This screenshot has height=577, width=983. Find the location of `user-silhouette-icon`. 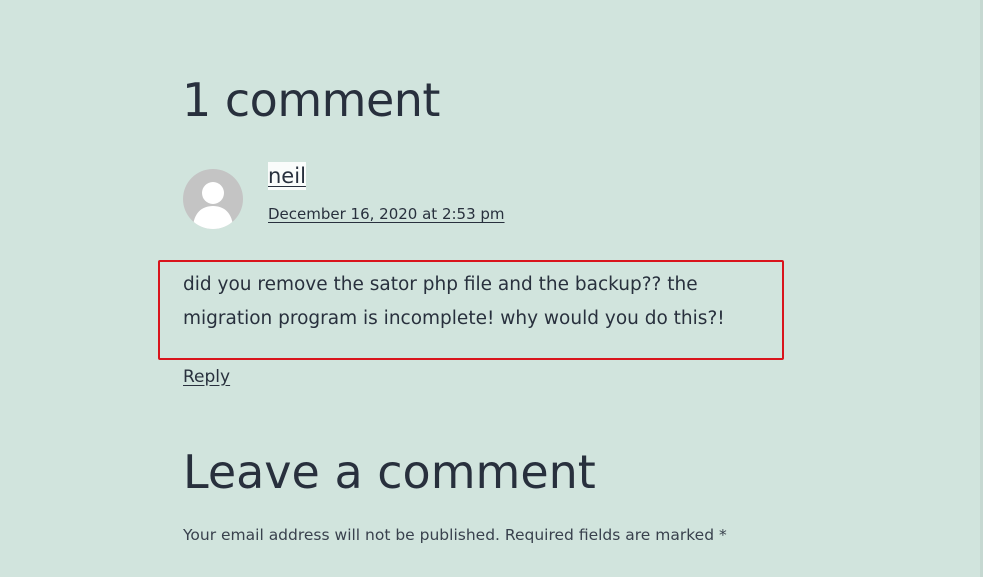

user-silhouette-icon is located at coordinates (213, 205).